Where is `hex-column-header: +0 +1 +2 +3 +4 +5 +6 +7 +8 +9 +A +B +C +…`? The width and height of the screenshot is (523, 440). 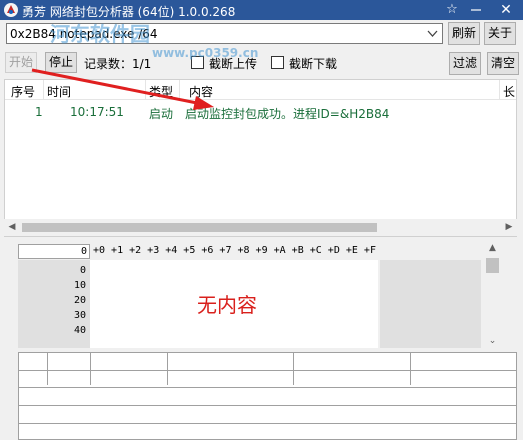 hex-column-header: +0 +1 +2 +3 +4 +5 +6 +7 +8 +9 +A +B +C +… is located at coordinates (234, 250).